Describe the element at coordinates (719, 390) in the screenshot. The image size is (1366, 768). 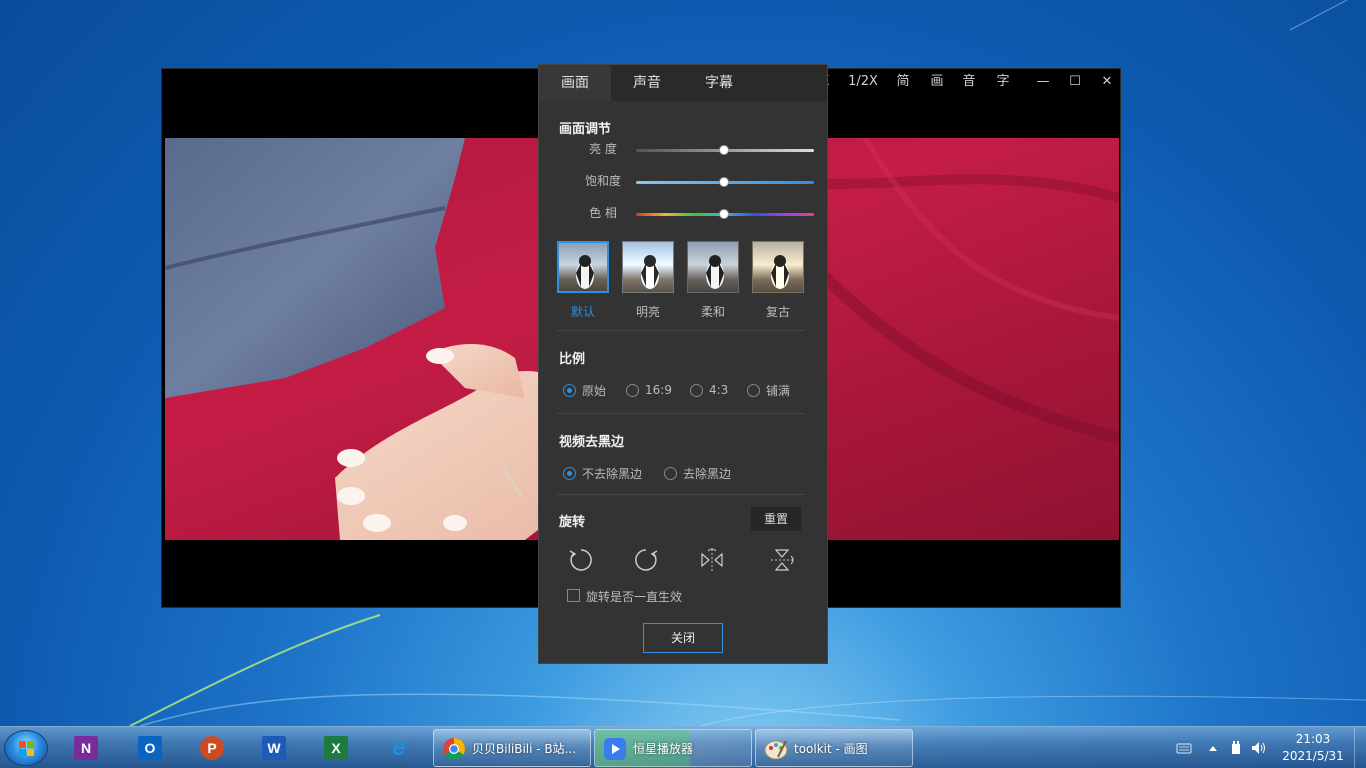
I see `radio-label: 4:3` at that location.